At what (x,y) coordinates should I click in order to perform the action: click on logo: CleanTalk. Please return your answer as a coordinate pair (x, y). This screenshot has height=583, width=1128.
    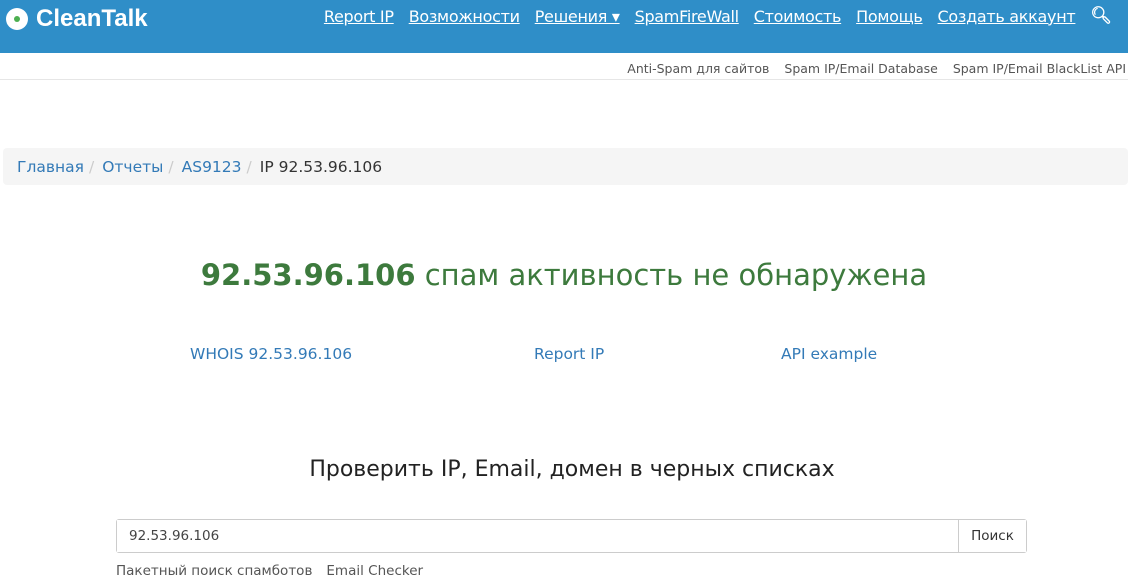
    Looking at the image, I should click on (77, 19).